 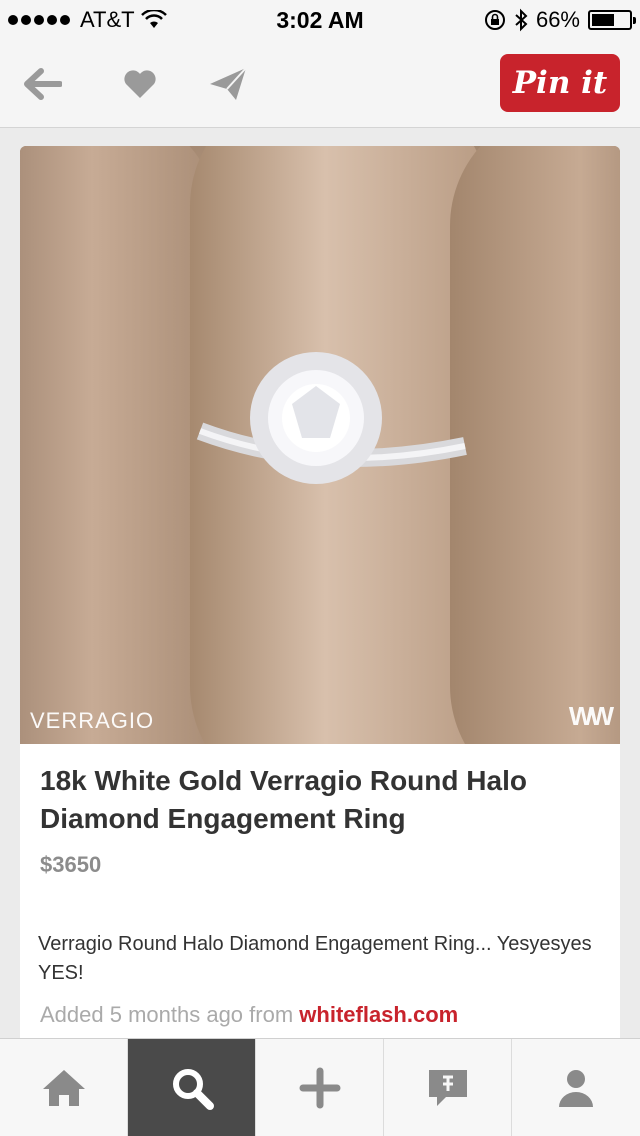 What do you see at coordinates (228, 84) in the screenshot?
I see `send-icon` at bounding box center [228, 84].